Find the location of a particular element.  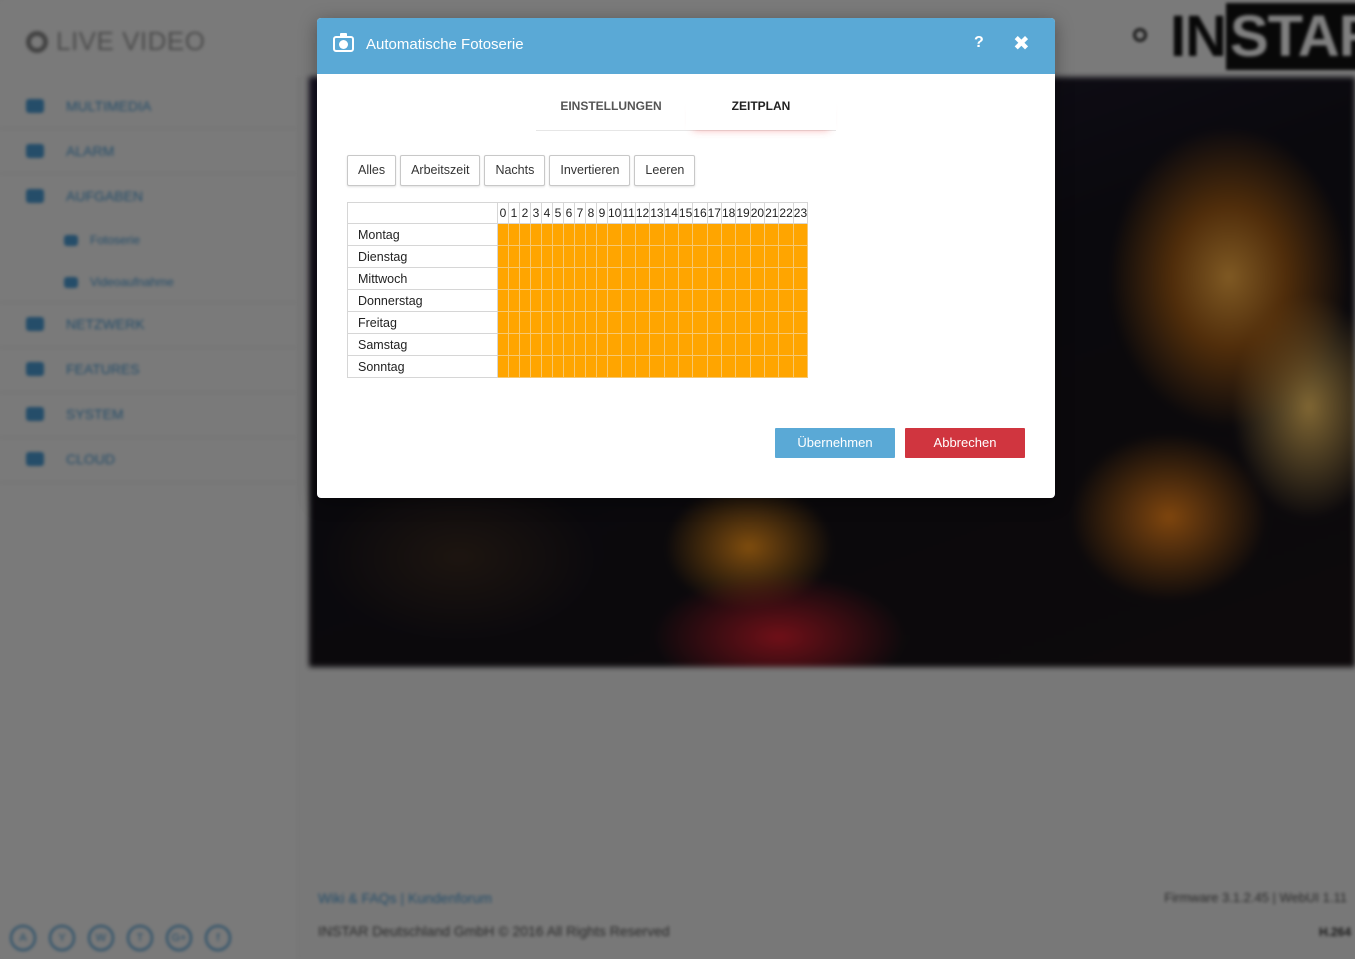

hour-header: 1 is located at coordinates (514, 213).